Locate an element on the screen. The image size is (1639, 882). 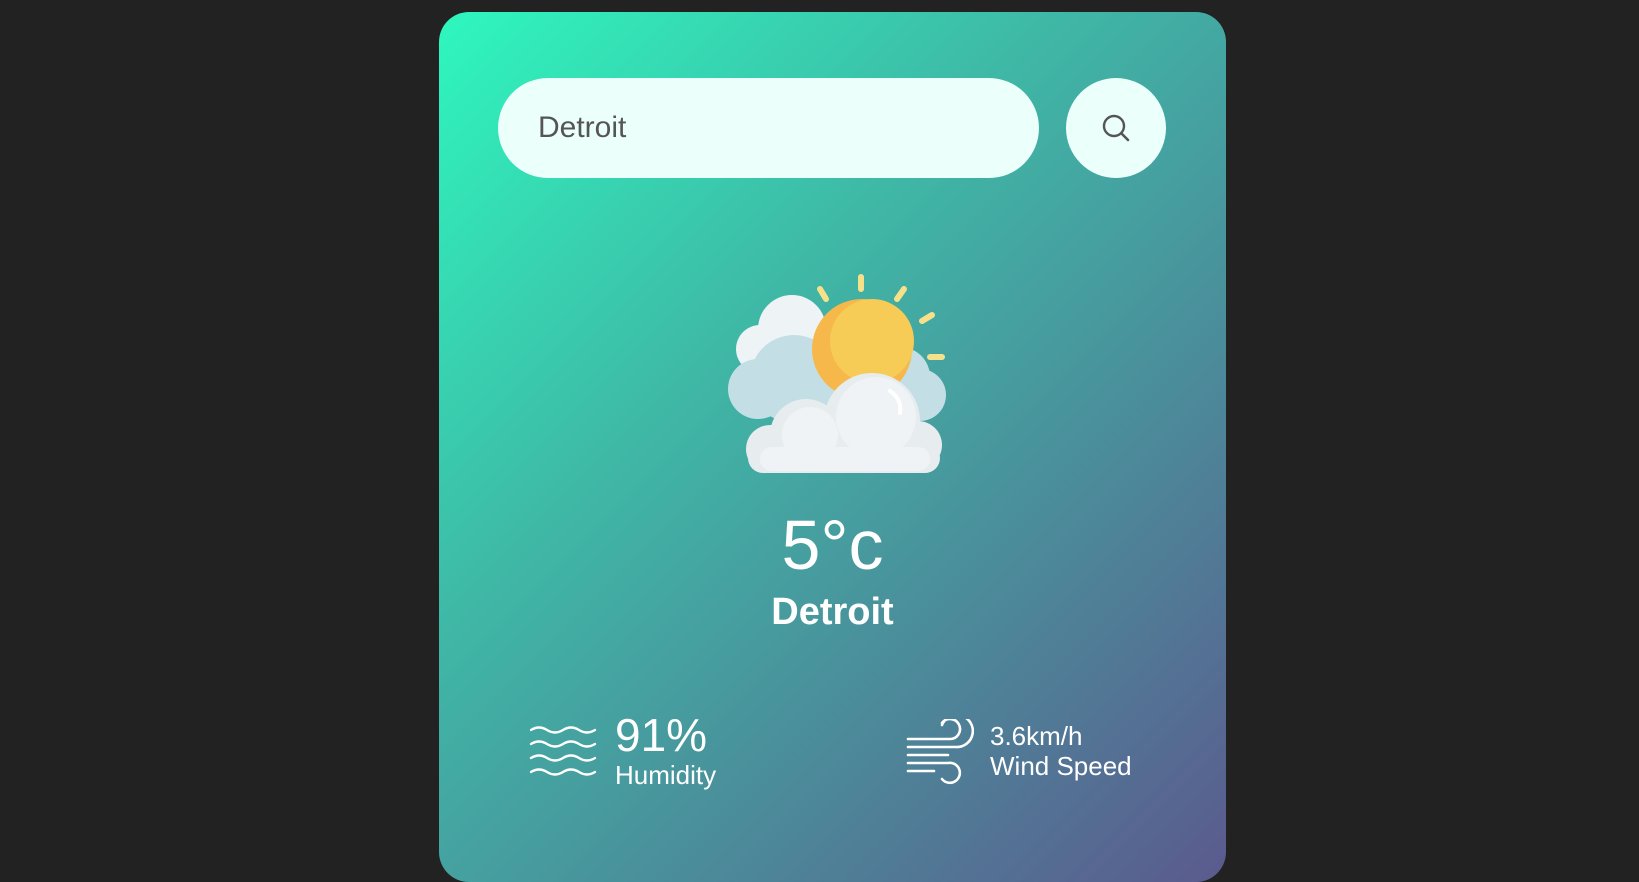
humidity-panel: 91% Humidity is located at coordinates (622, 751).